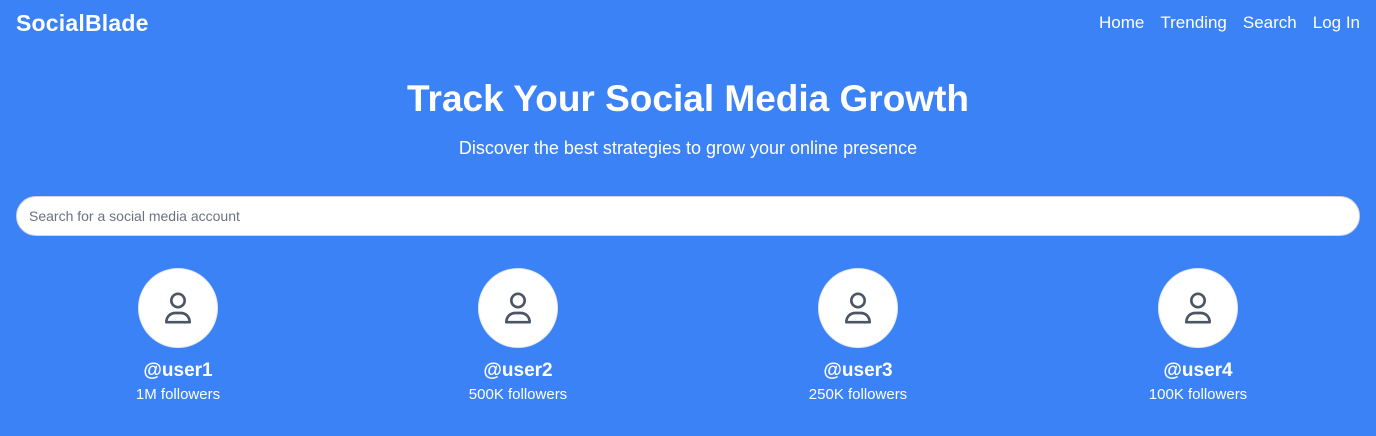 This screenshot has height=436, width=1376. Describe the element at coordinates (1121, 23) in the screenshot. I see `nav-home-link: Home` at that location.